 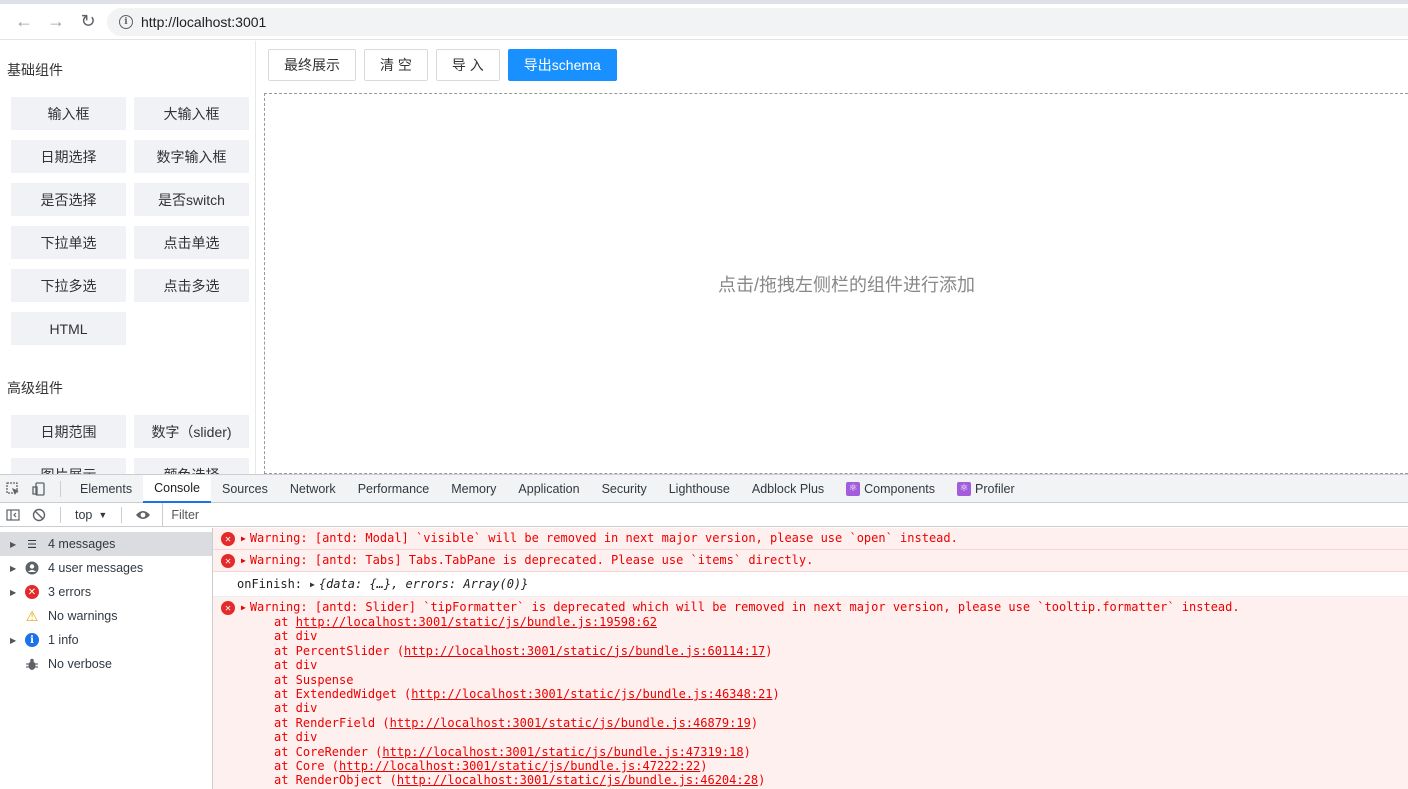 What do you see at coordinates (88, 22) in the screenshot?
I see `reload-icon: ↻` at bounding box center [88, 22].